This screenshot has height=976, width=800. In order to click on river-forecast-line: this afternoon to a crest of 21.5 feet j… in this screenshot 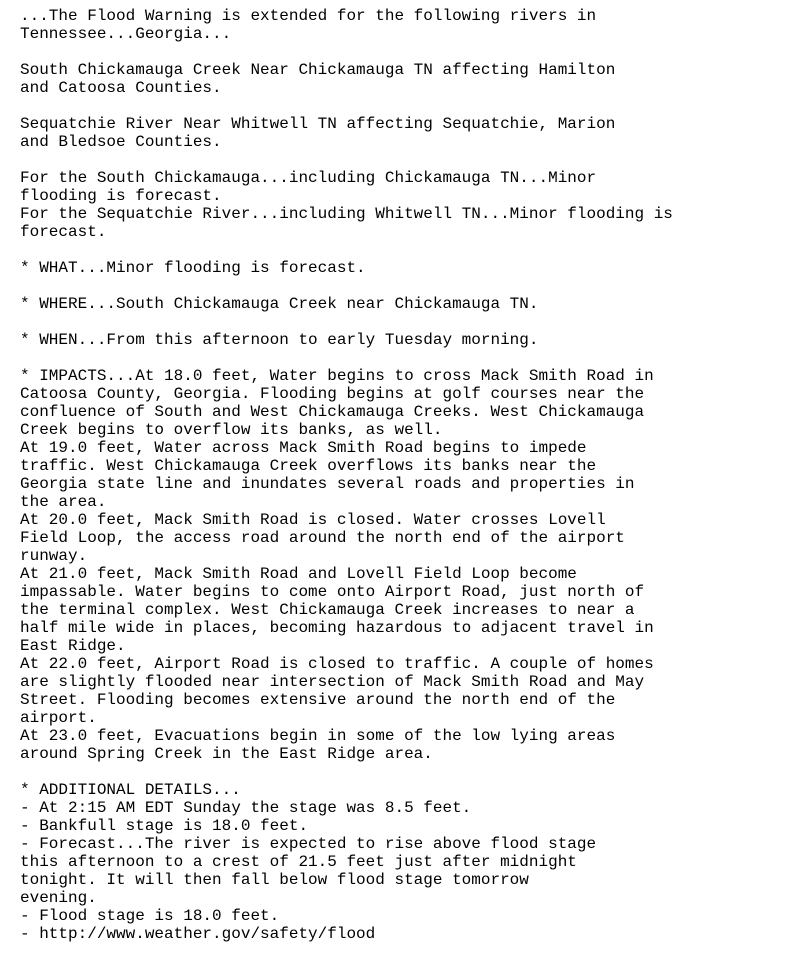, I will do `click(298, 862)`.